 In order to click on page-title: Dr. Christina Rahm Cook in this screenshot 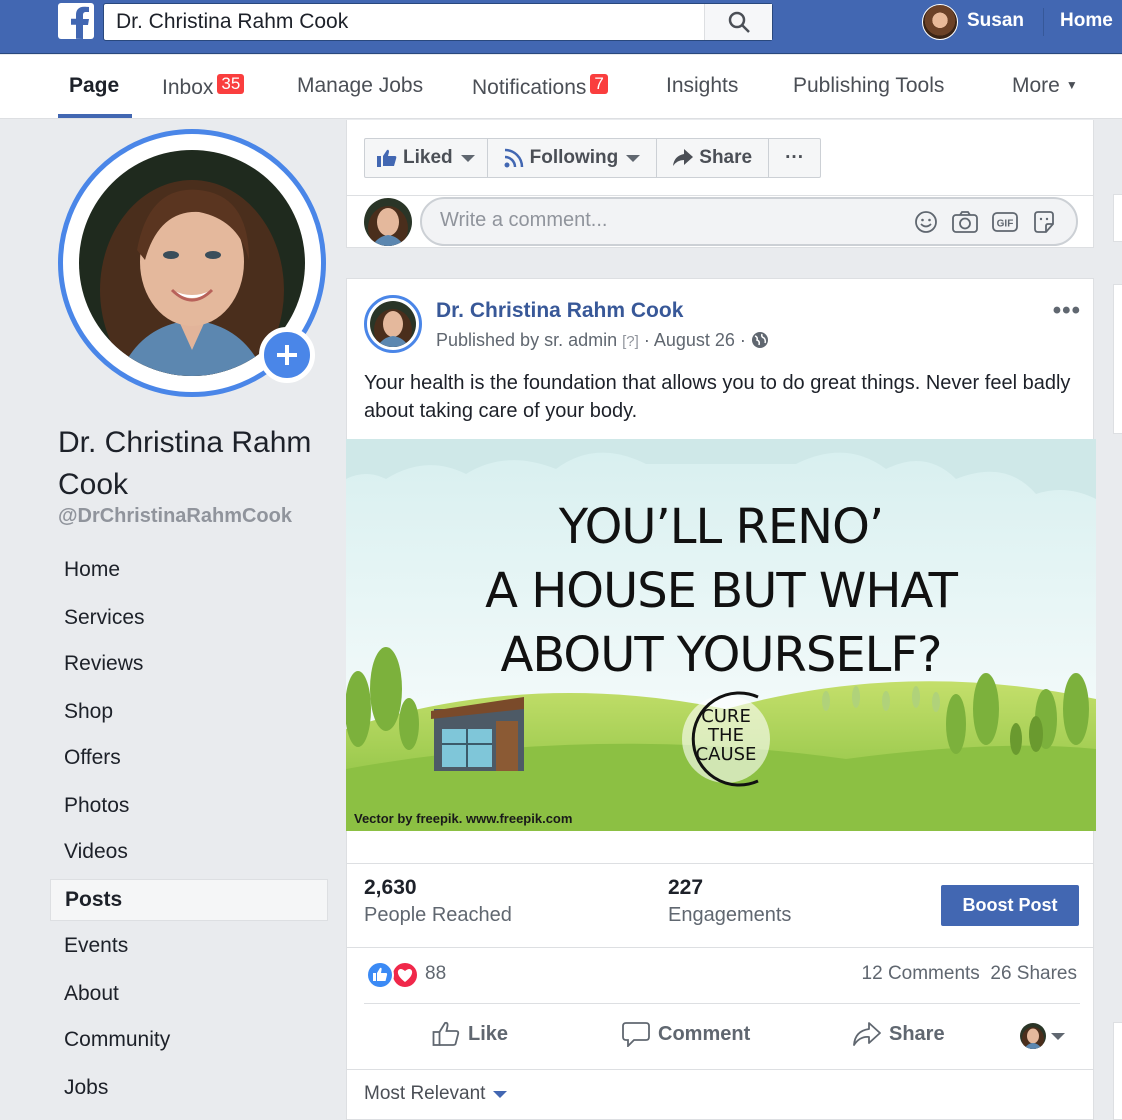, I will do `click(185, 463)`.